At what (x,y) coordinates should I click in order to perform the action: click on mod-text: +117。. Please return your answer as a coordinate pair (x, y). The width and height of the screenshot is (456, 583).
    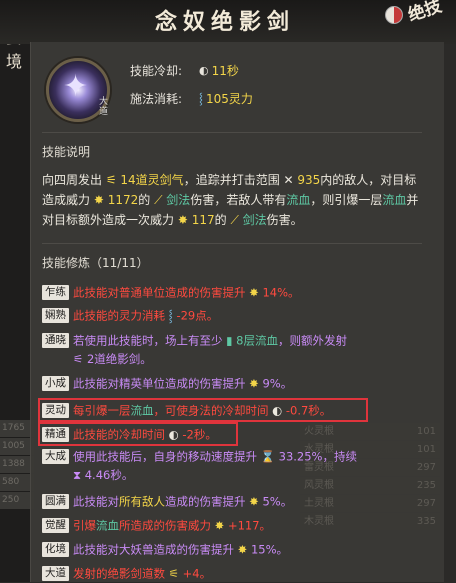
    Looking at the image, I should click on (249, 525).